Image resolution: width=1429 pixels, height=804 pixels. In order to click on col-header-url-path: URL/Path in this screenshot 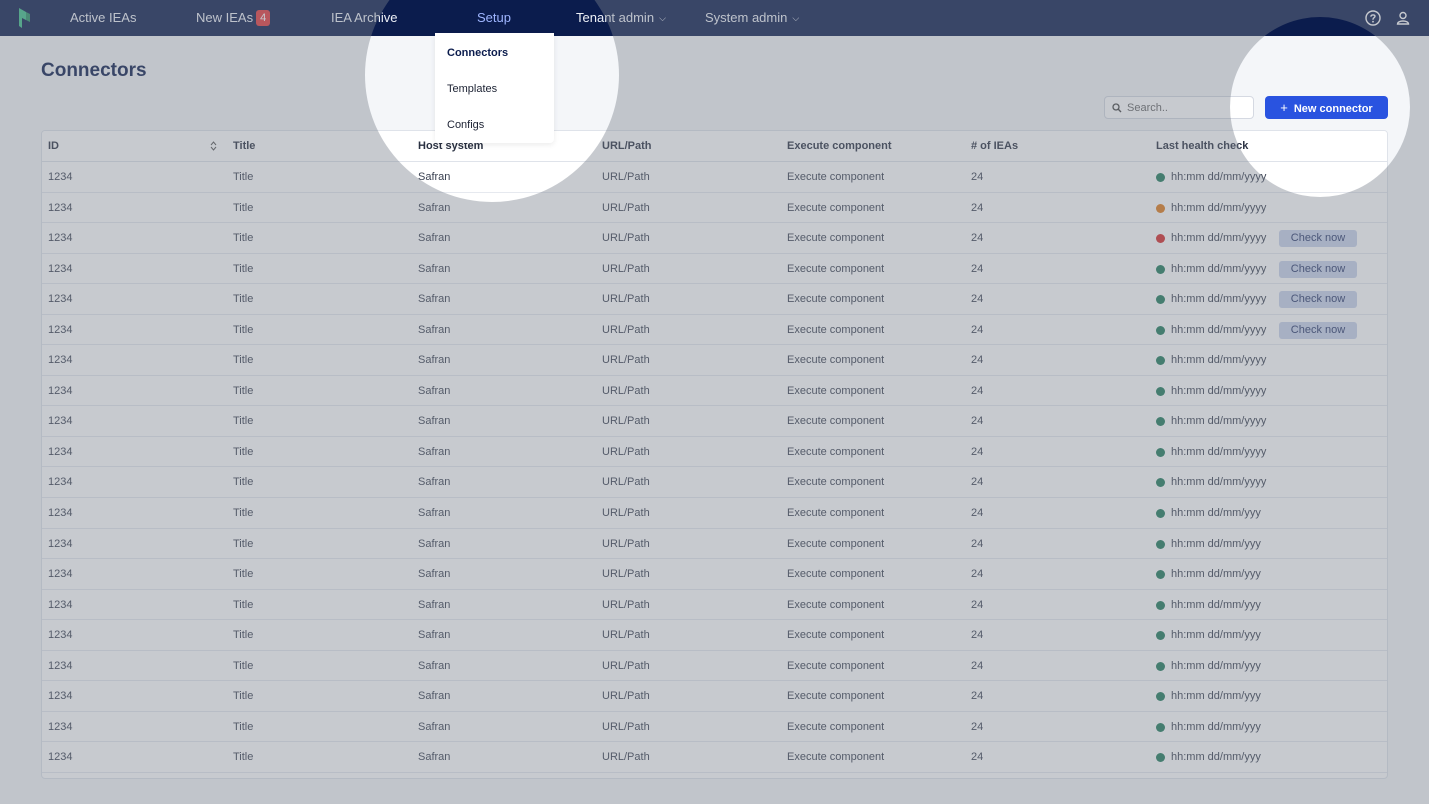, I will do `click(627, 146)`.